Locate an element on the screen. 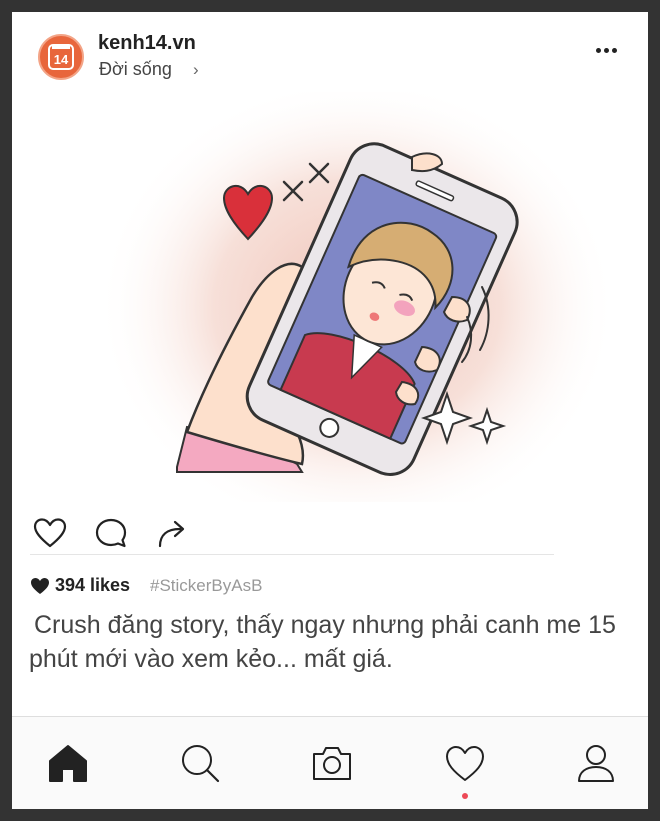 The image size is (660, 821). bottom-nav is located at coordinates (330, 762).